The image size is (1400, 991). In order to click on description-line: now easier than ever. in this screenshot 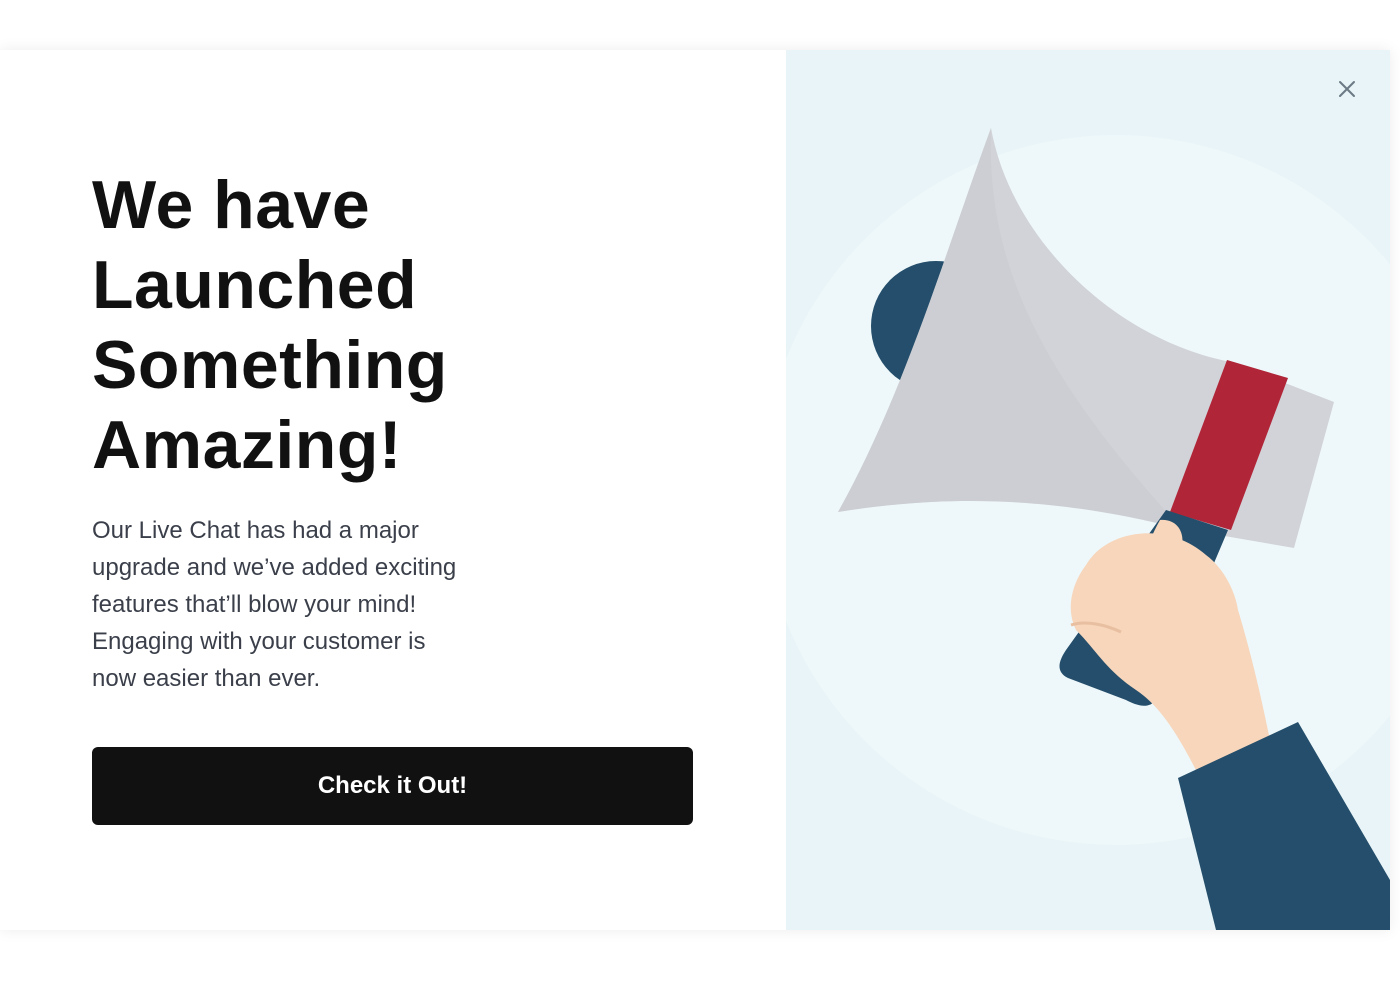, I will do `click(206, 678)`.